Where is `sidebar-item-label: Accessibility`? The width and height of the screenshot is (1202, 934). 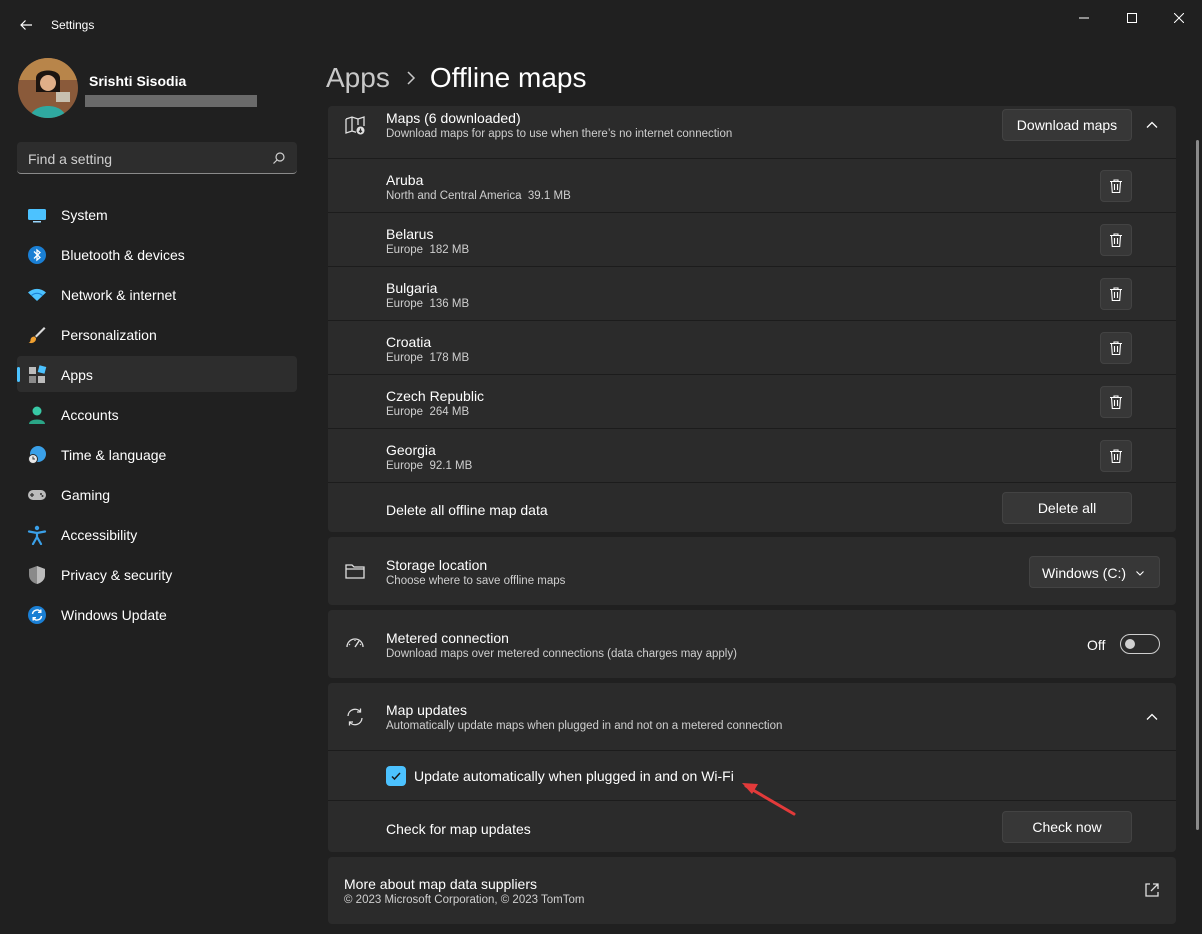
sidebar-item-label: Accessibility is located at coordinates (99, 535).